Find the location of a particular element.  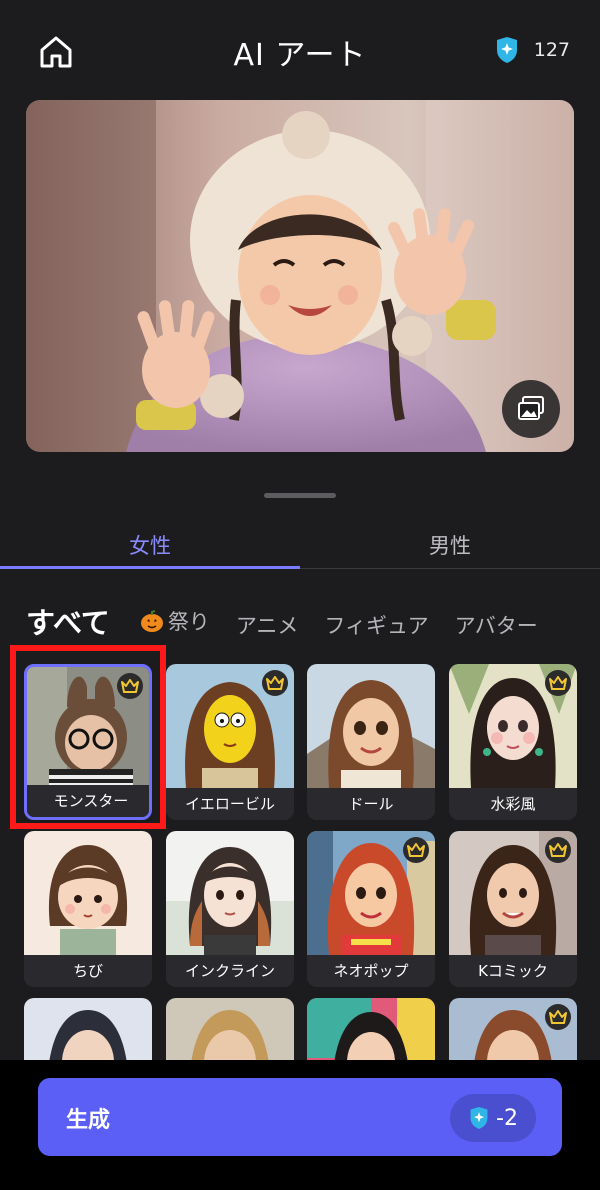

credits-count: 127 is located at coordinates (551, 50).